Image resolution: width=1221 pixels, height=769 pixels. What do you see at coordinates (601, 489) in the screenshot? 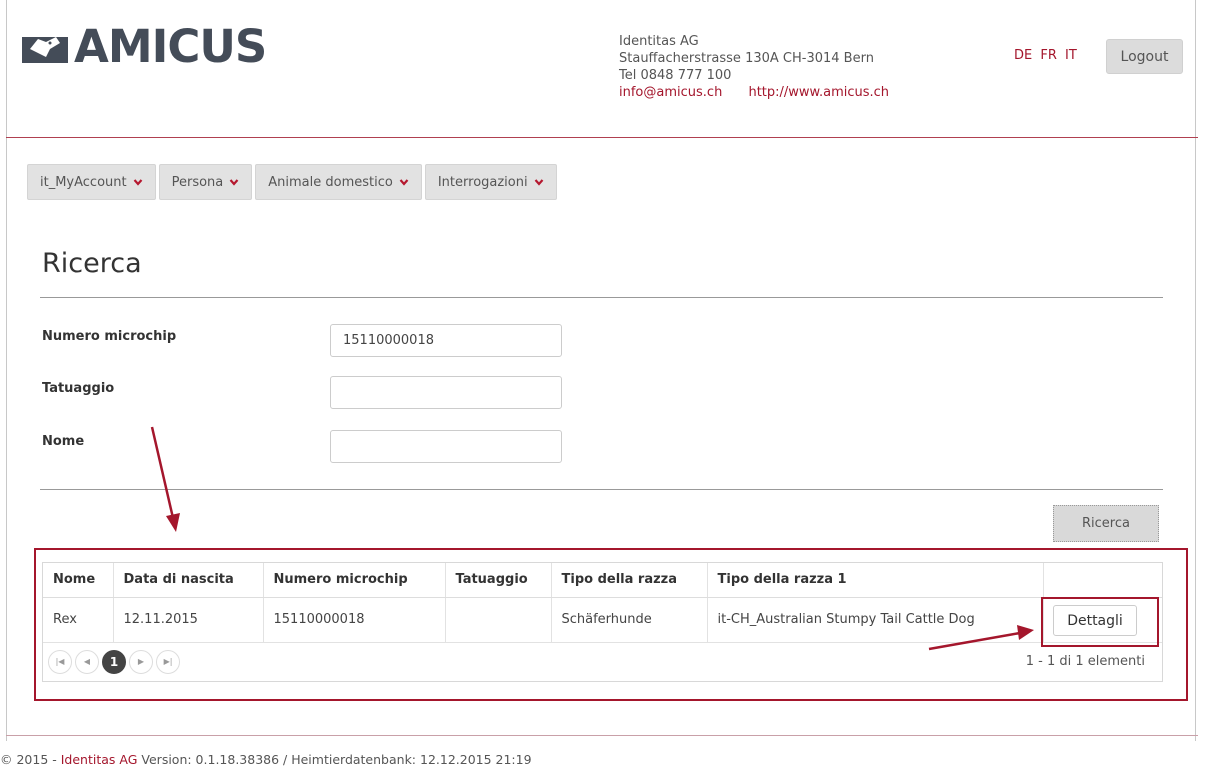
I see `form-divider` at bounding box center [601, 489].